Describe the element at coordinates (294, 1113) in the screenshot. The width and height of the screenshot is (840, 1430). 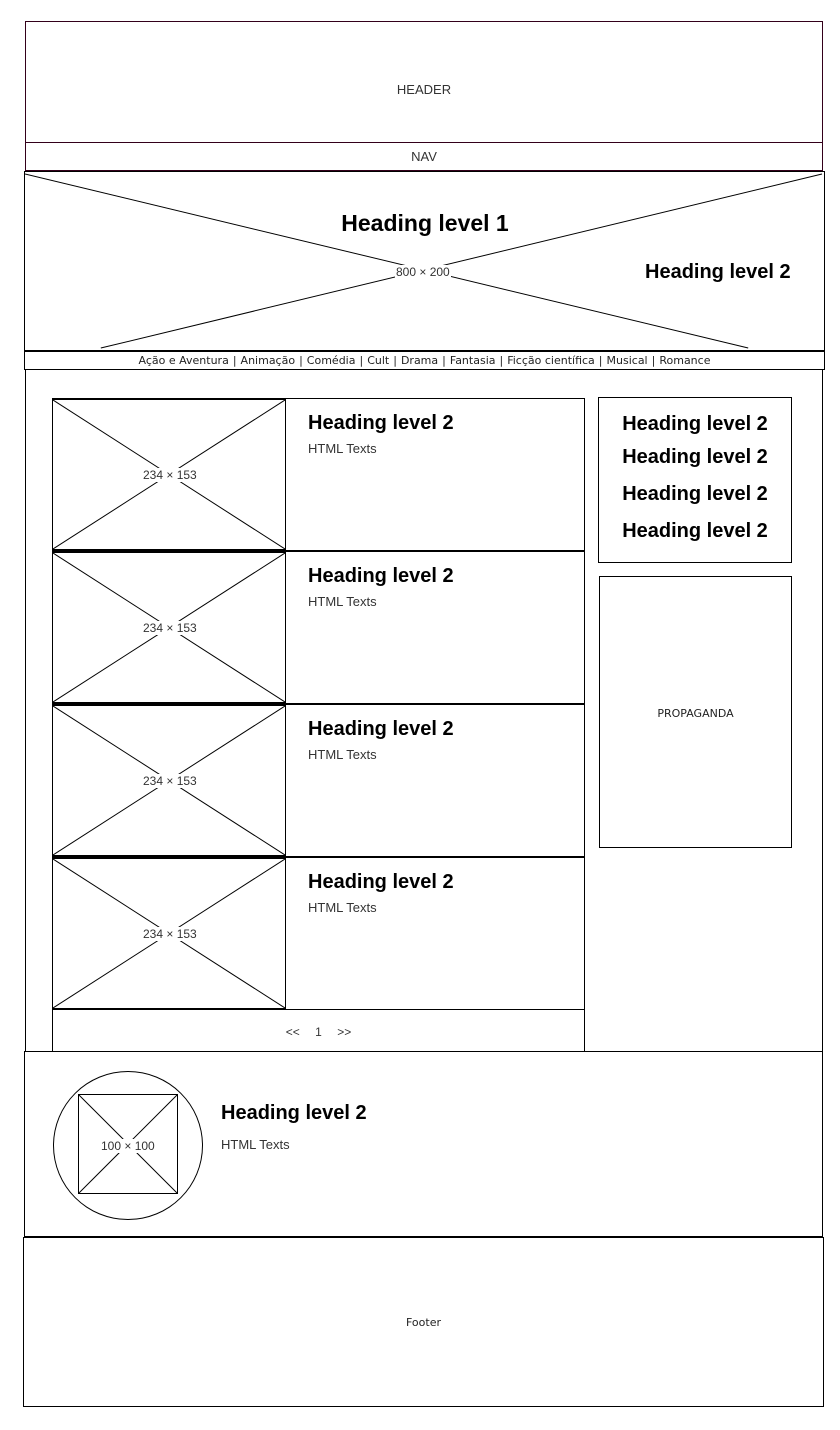
I see `profile-heading: Heading level 2` at that location.